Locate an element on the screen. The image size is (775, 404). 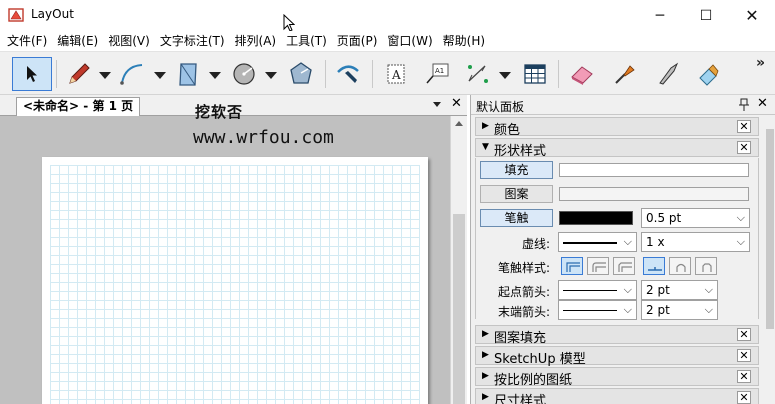
document-tab: <未命名> - 第 1 页 is located at coordinates (78, 106).